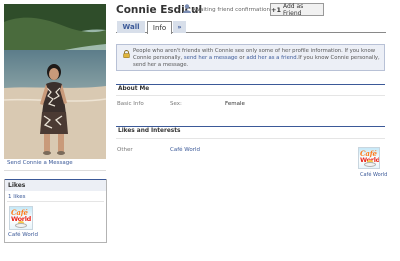  Describe the element at coordinates (55, 170) in the screenshot. I see `left-divider` at that location.